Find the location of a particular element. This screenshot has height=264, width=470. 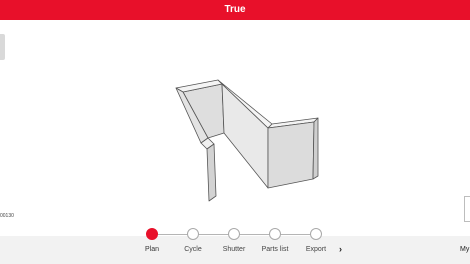

step-cycle: Cycle is located at coordinates (193, 240).